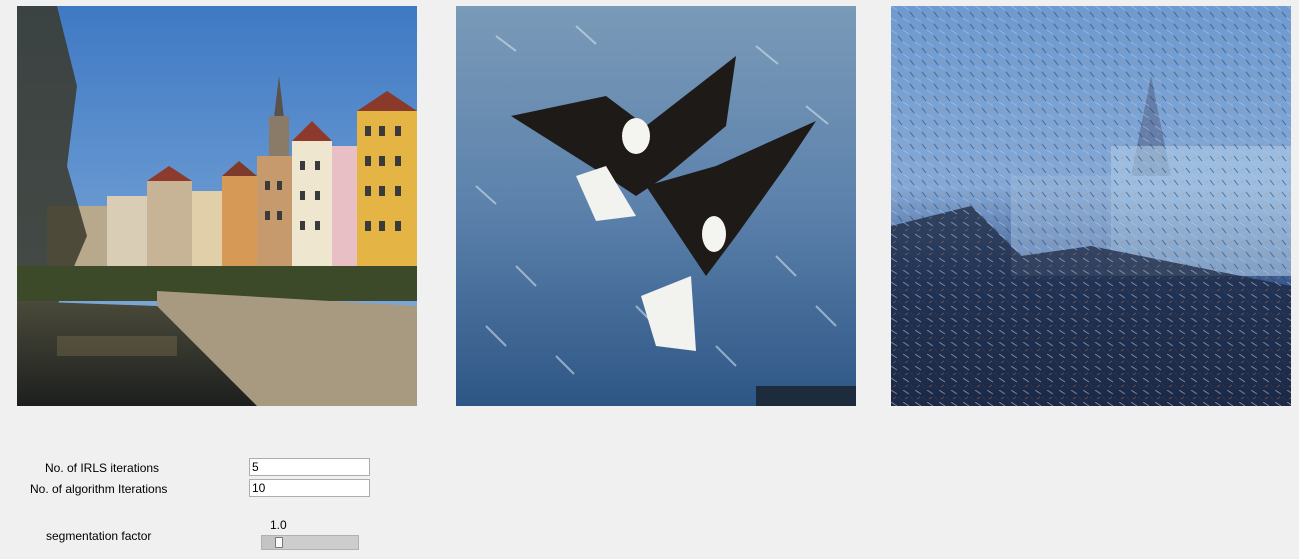 The width and height of the screenshot is (1299, 559). Describe the element at coordinates (278, 525) in the screenshot. I see `segmentation-factor-value: 1.0` at that location.